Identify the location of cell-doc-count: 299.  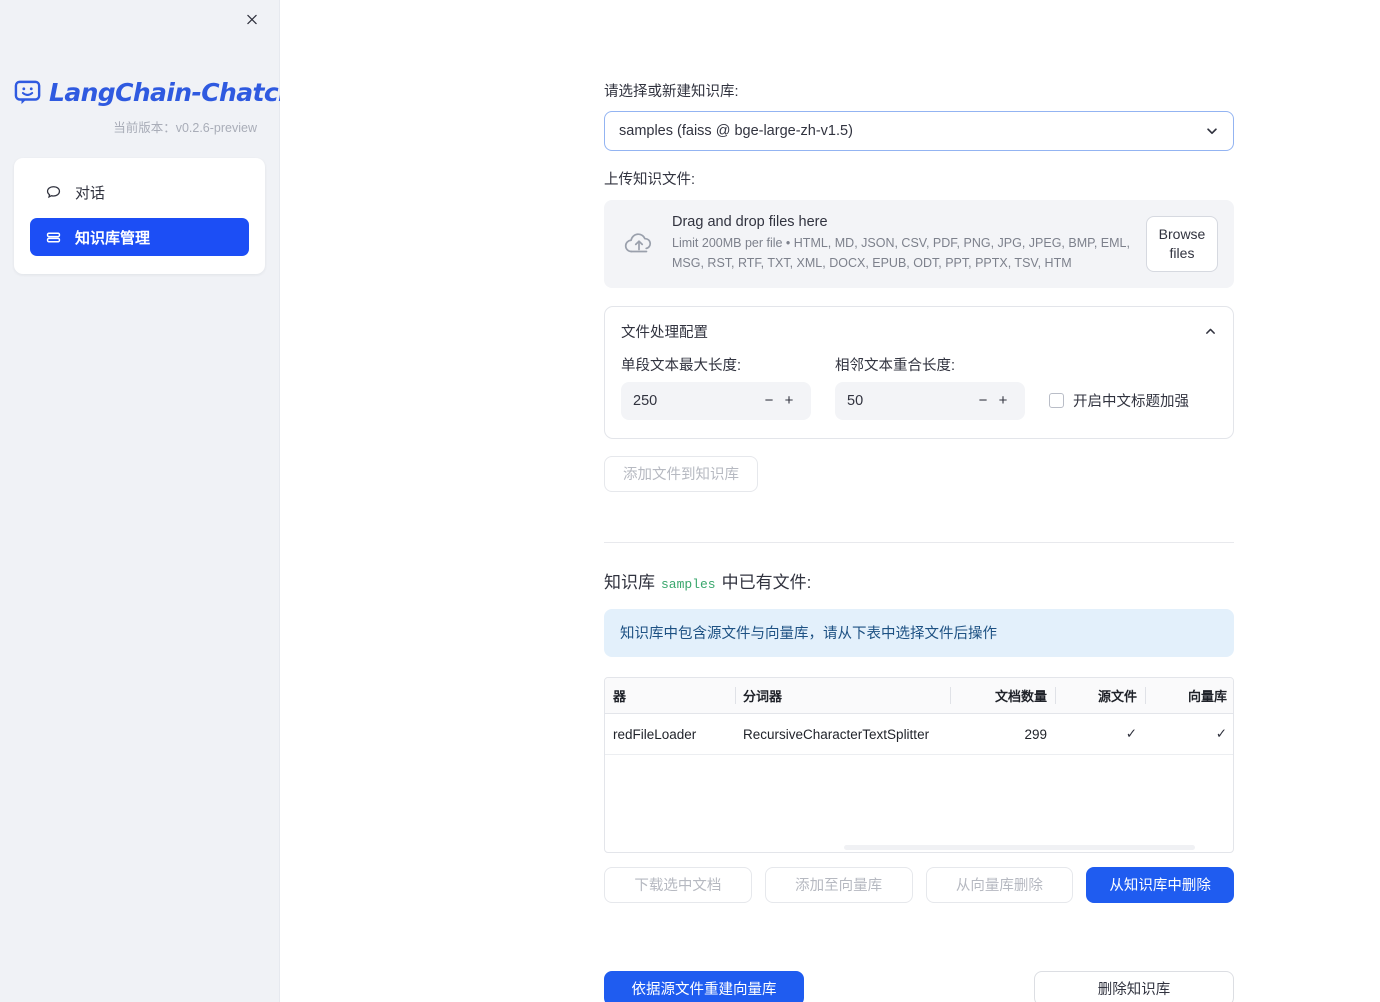
(1002, 734).